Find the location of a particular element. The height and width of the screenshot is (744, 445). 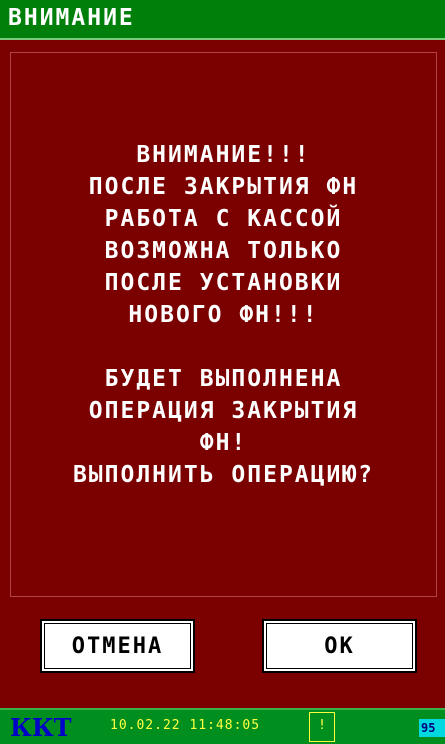

title-bar: ВНИМАНИЕ is located at coordinates (222, 20).